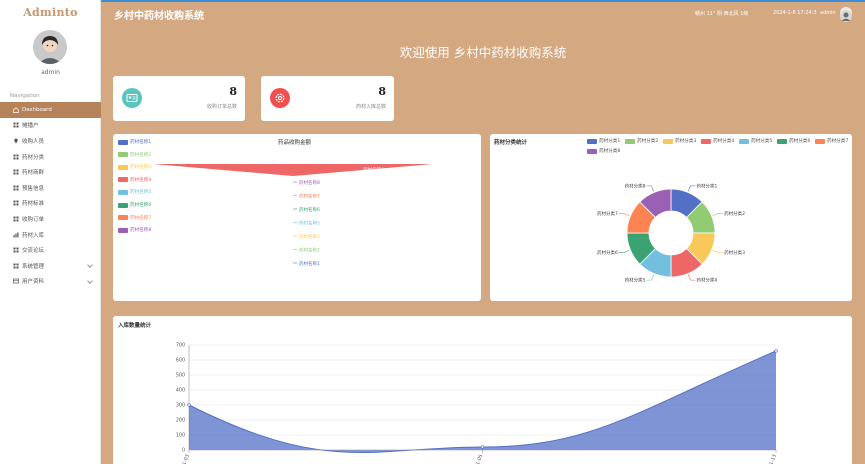 This screenshot has width=865, height=464. What do you see at coordinates (16, 141) in the screenshot?
I see `pin-icon` at bounding box center [16, 141].